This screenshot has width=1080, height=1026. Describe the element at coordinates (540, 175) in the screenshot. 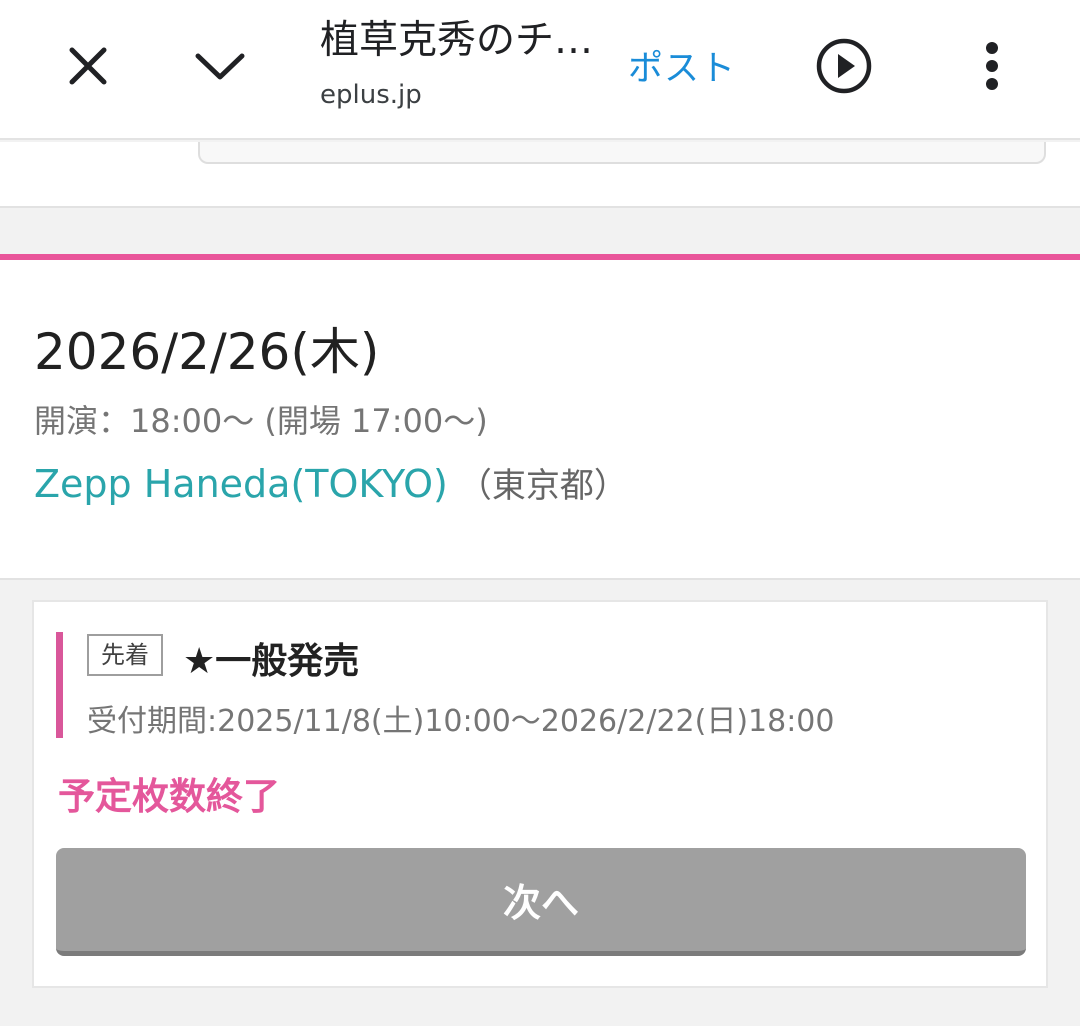

I see `previous-section` at that location.